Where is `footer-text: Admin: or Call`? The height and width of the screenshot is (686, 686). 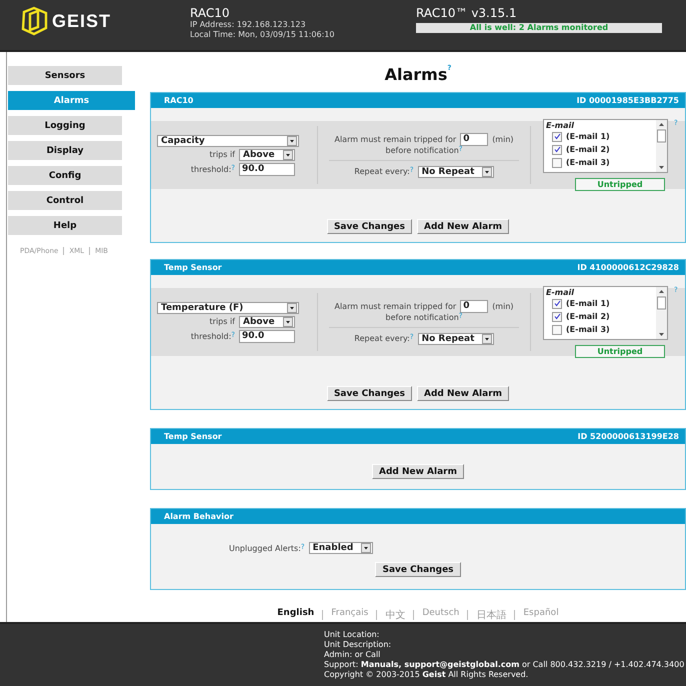
footer-text: Admin: or Call is located at coordinates (353, 655).